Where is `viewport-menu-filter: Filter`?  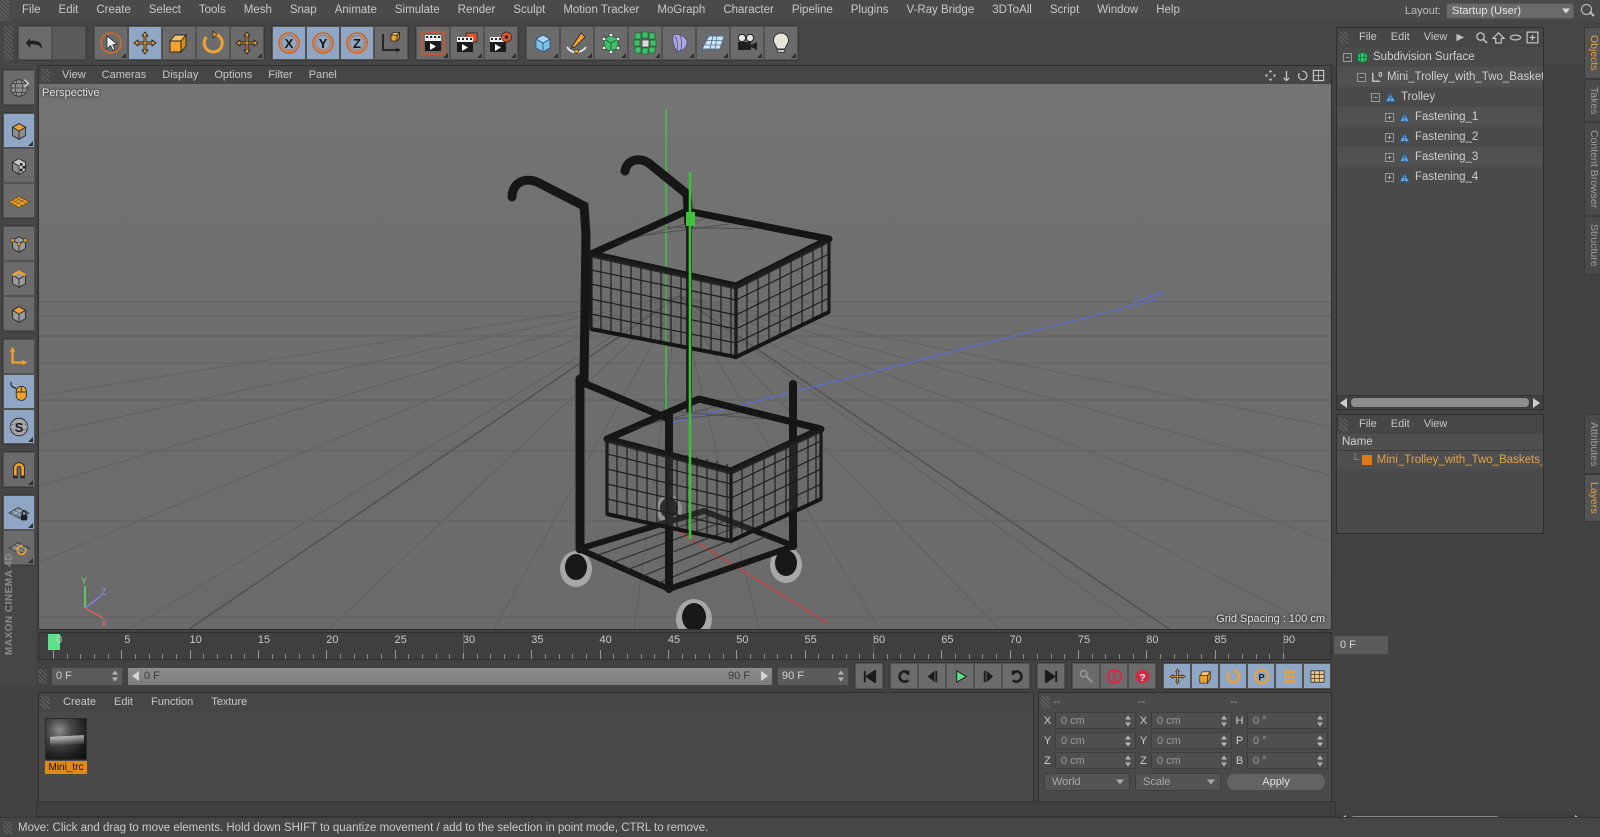 viewport-menu-filter: Filter is located at coordinates (280, 75).